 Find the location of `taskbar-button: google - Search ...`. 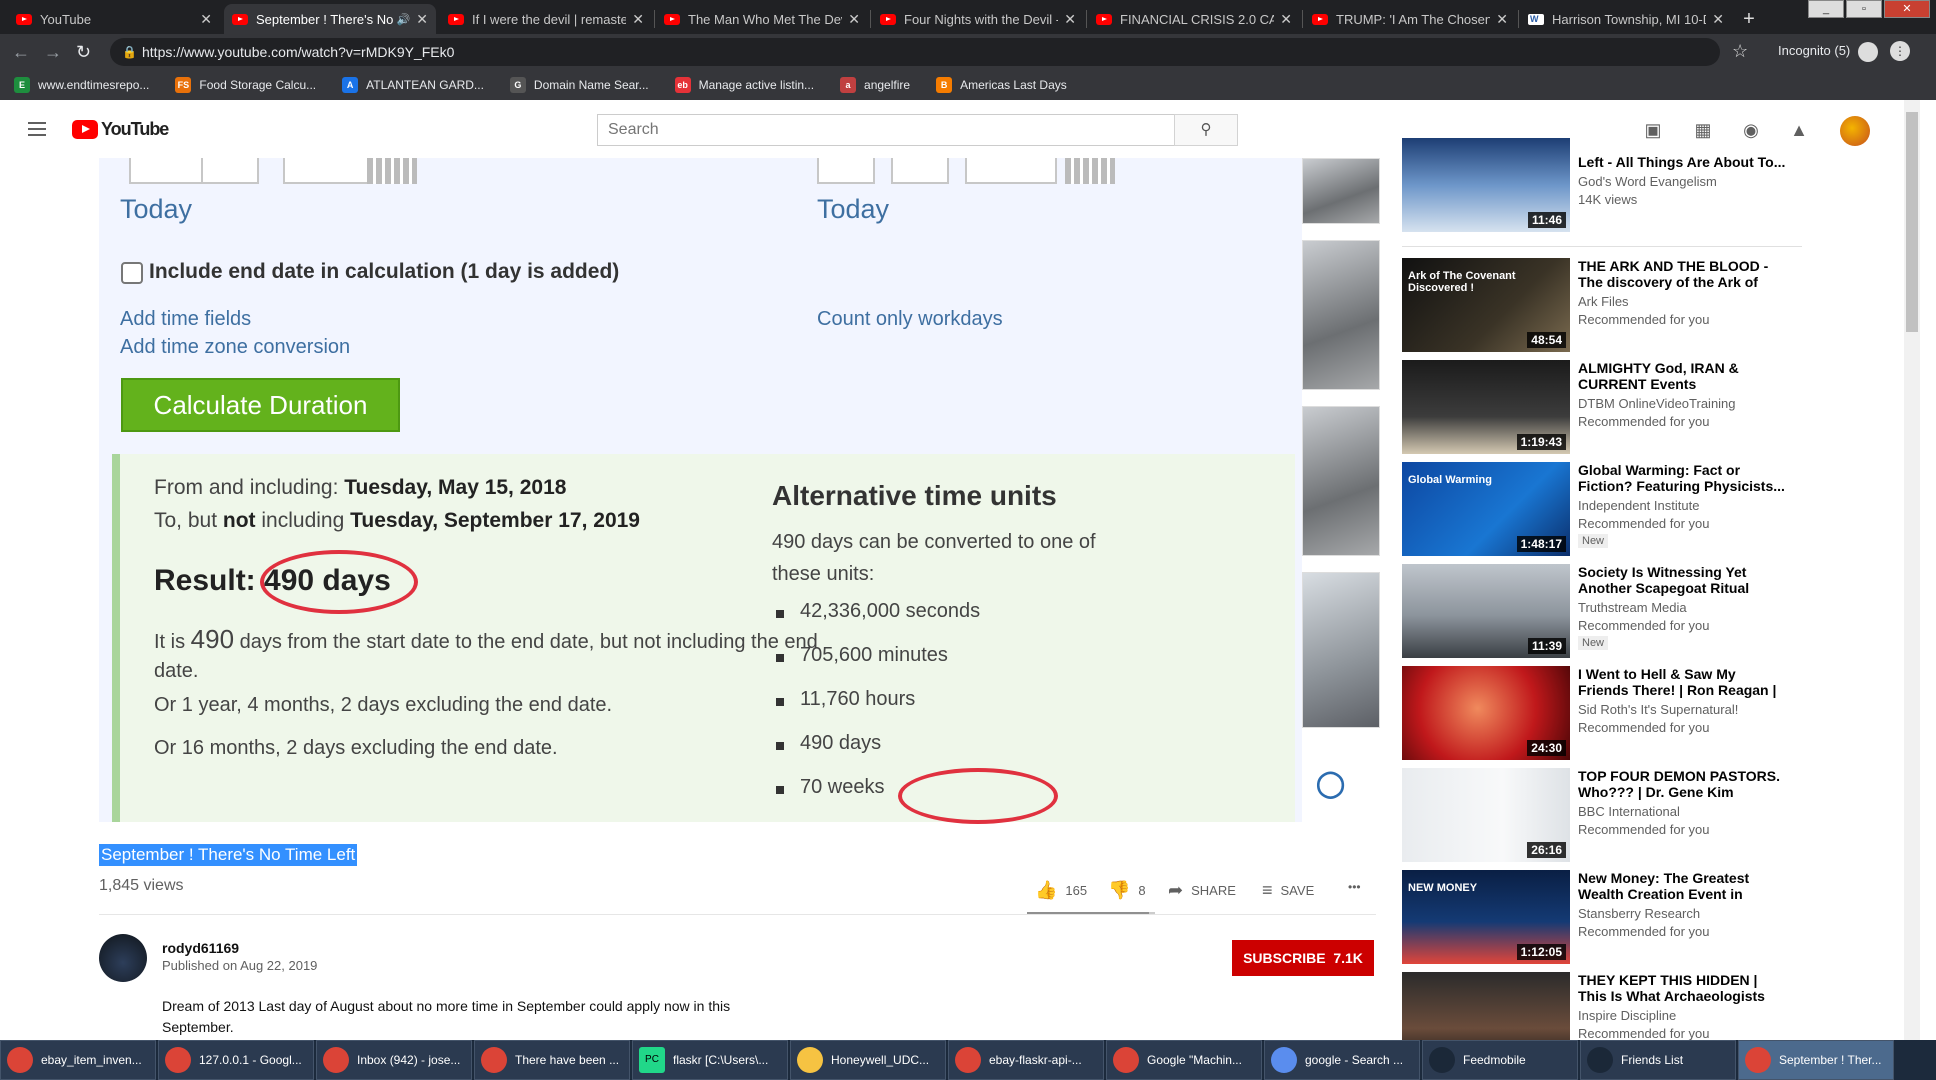

taskbar-button: google - Search ... is located at coordinates (1342, 1060).